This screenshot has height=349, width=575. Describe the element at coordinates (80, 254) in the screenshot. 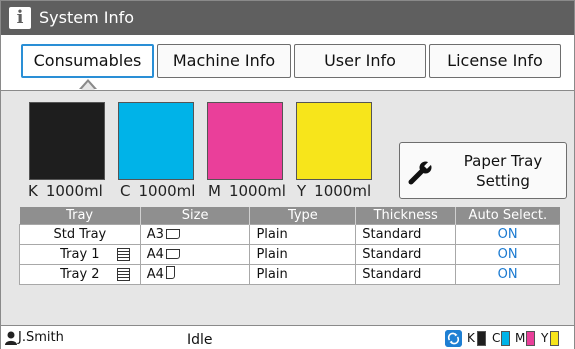

I see `tray-name: Tray 1` at that location.